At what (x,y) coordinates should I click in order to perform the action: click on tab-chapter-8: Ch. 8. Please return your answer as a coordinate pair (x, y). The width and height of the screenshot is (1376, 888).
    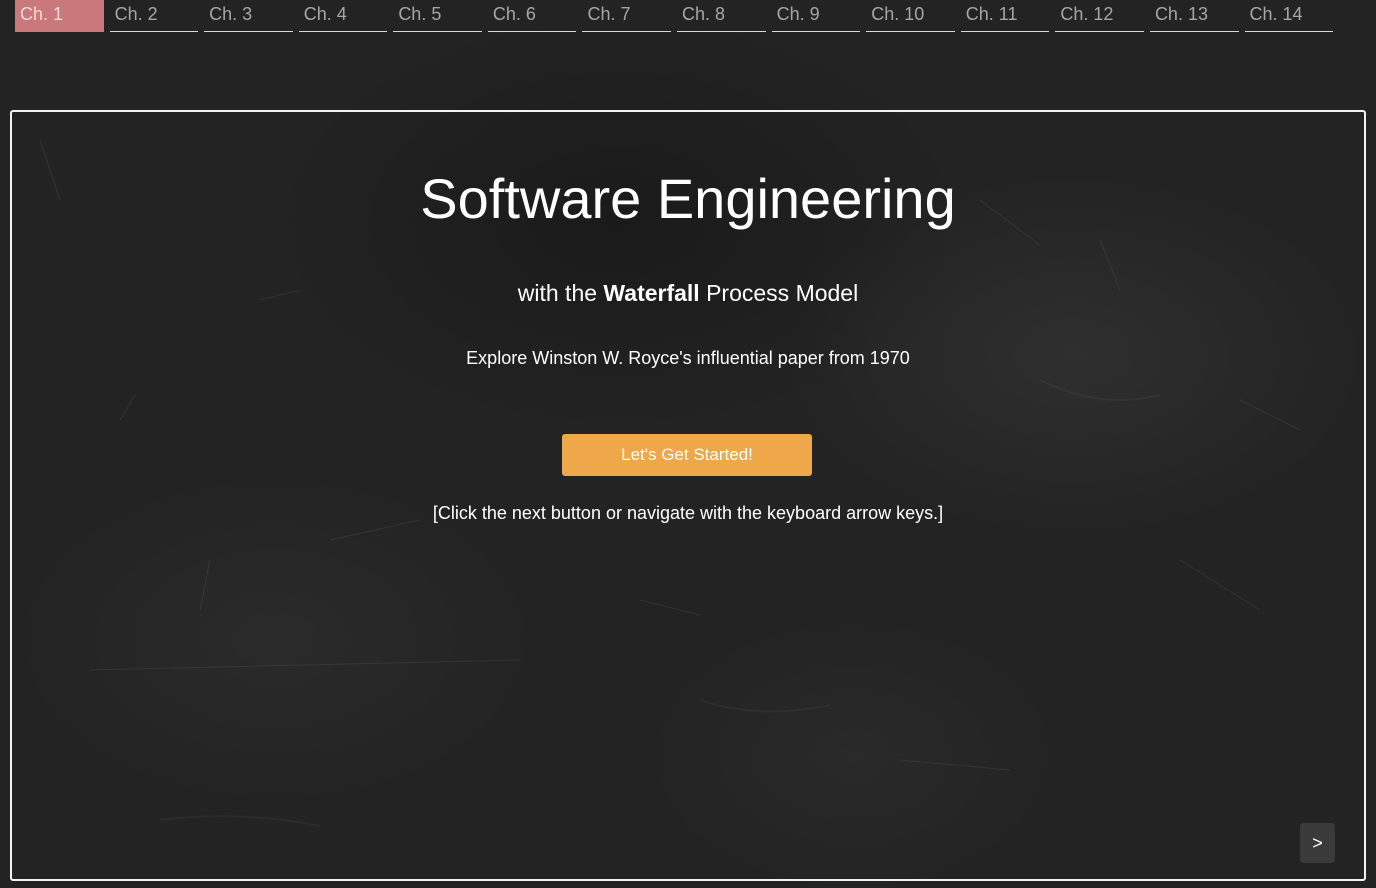
    Looking at the image, I should click on (721, 16).